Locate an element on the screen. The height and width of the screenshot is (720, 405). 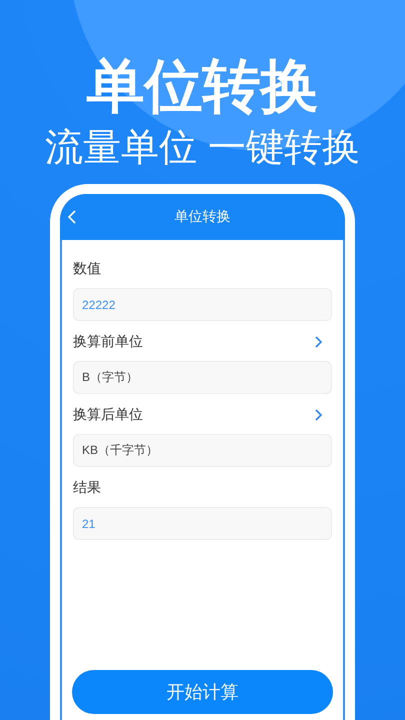
field-label: 换算后单位 is located at coordinates (108, 415).